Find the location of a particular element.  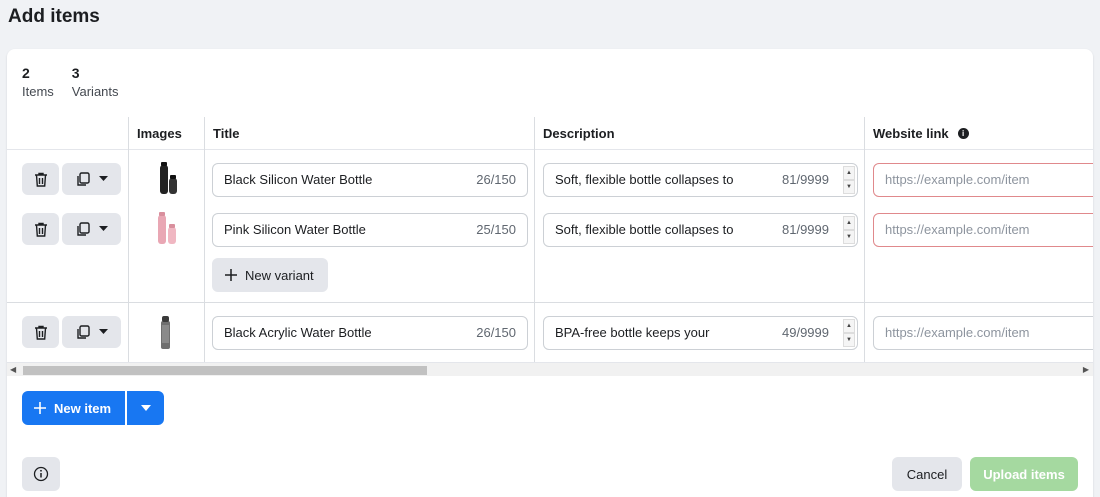

new-item-dropdown-button is located at coordinates (146, 408).